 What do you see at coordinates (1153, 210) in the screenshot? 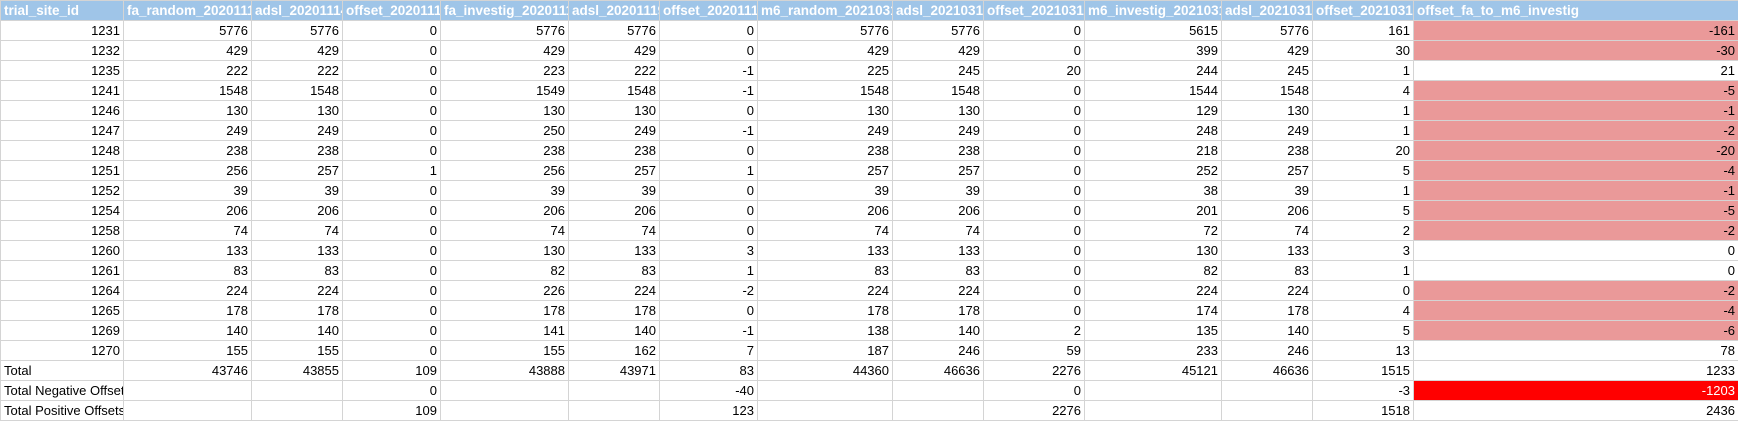
I see `table-cell: 201` at bounding box center [1153, 210].